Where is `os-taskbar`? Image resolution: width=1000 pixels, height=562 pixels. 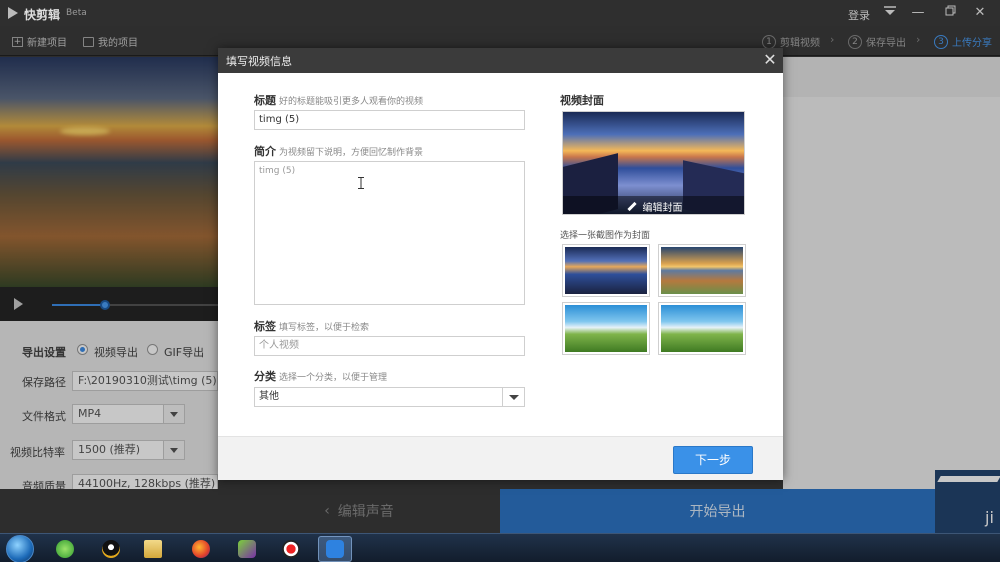
os-taskbar is located at coordinates (500, 547).